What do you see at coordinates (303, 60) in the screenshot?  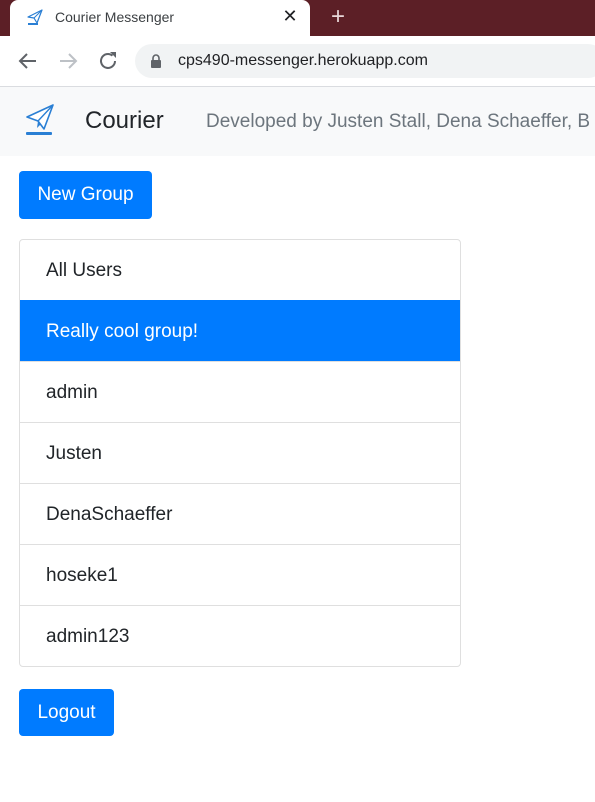 I see `url-text: cps490-messenger.herokuapp.com` at bounding box center [303, 60].